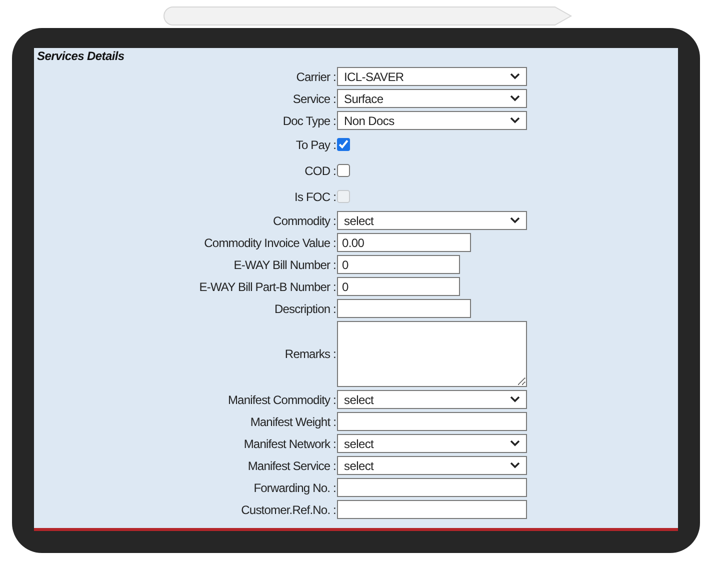 This screenshot has width=708, height=563. I want to click on select-field: ICL-SAVER, so click(432, 76).